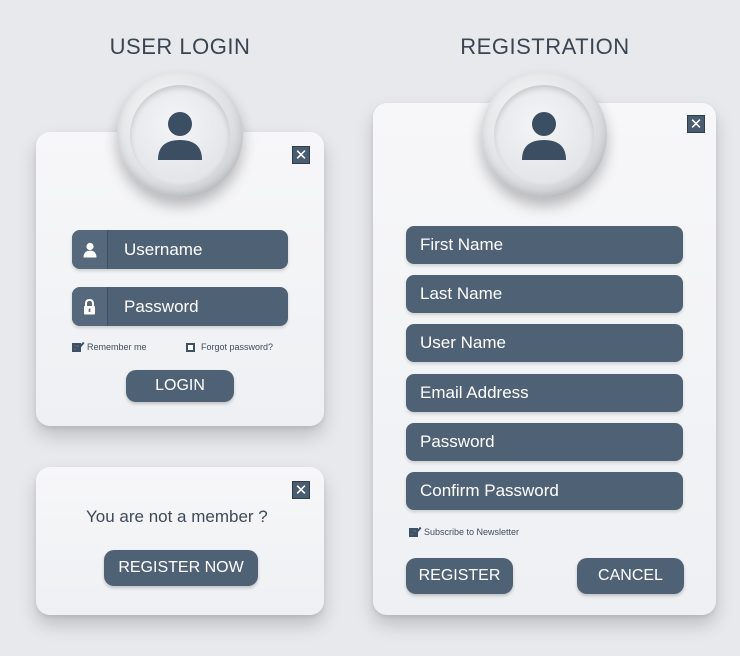  Describe the element at coordinates (630, 576) in the screenshot. I see `cancel-button: CANCEL` at that location.